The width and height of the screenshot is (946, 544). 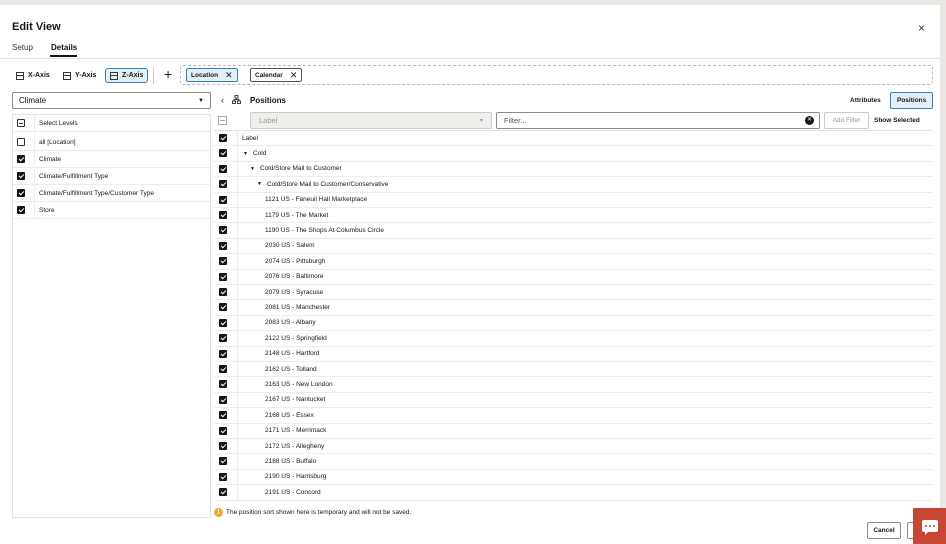 I want to click on y-axis-button: Y-Axis, so click(x=79, y=75).